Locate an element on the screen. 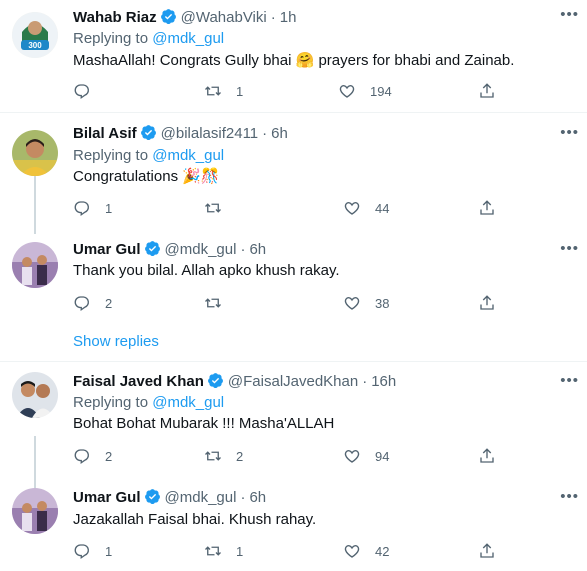  user-handle: @WahabViki is located at coordinates (224, 17).